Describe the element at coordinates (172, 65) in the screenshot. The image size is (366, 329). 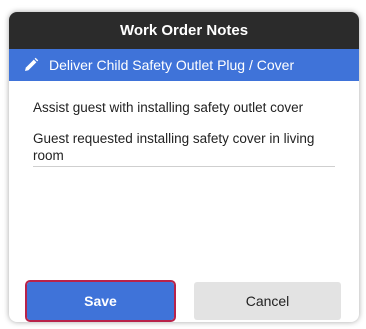
I see `task-title: Deliver Child Safety Outlet Plug / Cover` at that location.